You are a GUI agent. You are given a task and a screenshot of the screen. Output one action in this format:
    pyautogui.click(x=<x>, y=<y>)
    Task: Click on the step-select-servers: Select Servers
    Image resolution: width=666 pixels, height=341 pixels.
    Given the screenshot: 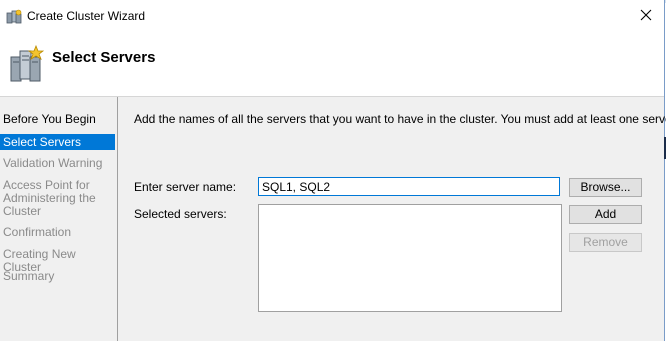 What is the action you would take?
    pyautogui.click(x=57, y=142)
    